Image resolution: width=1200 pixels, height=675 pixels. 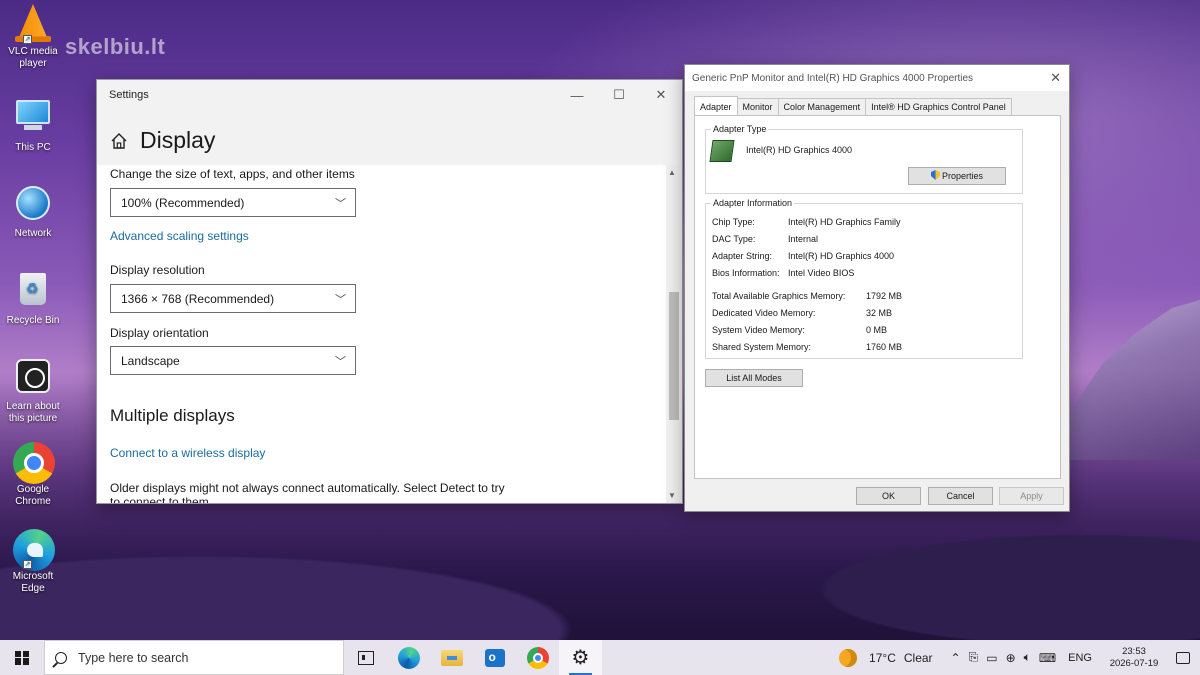 I want to click on desktop-icon-vlc: ↗ VLC media player, so click(x=33, y=37).